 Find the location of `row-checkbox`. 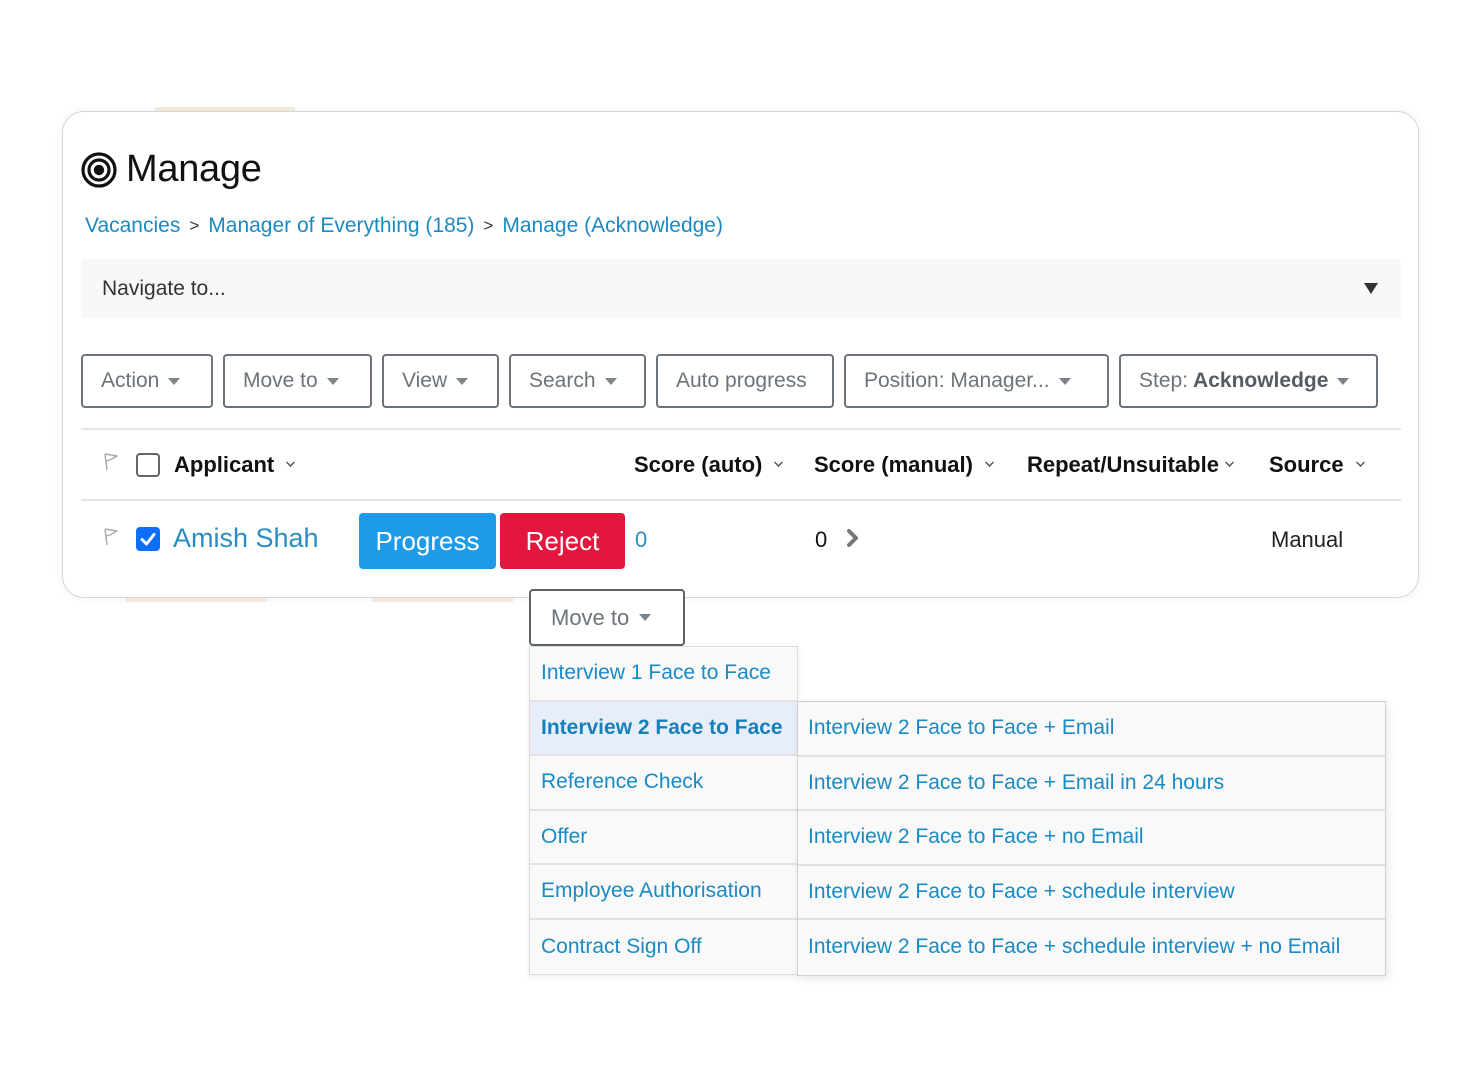

row-checkbox is located at coordinates (148, 539).